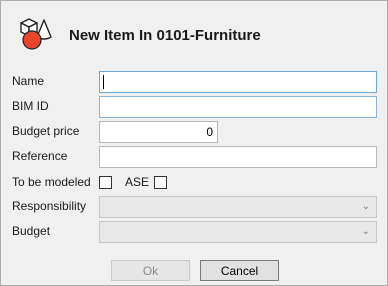 The width and height of the screenshot is (388, 286). I want to click on responsibility-label: Responsibility, so click(49, 206).